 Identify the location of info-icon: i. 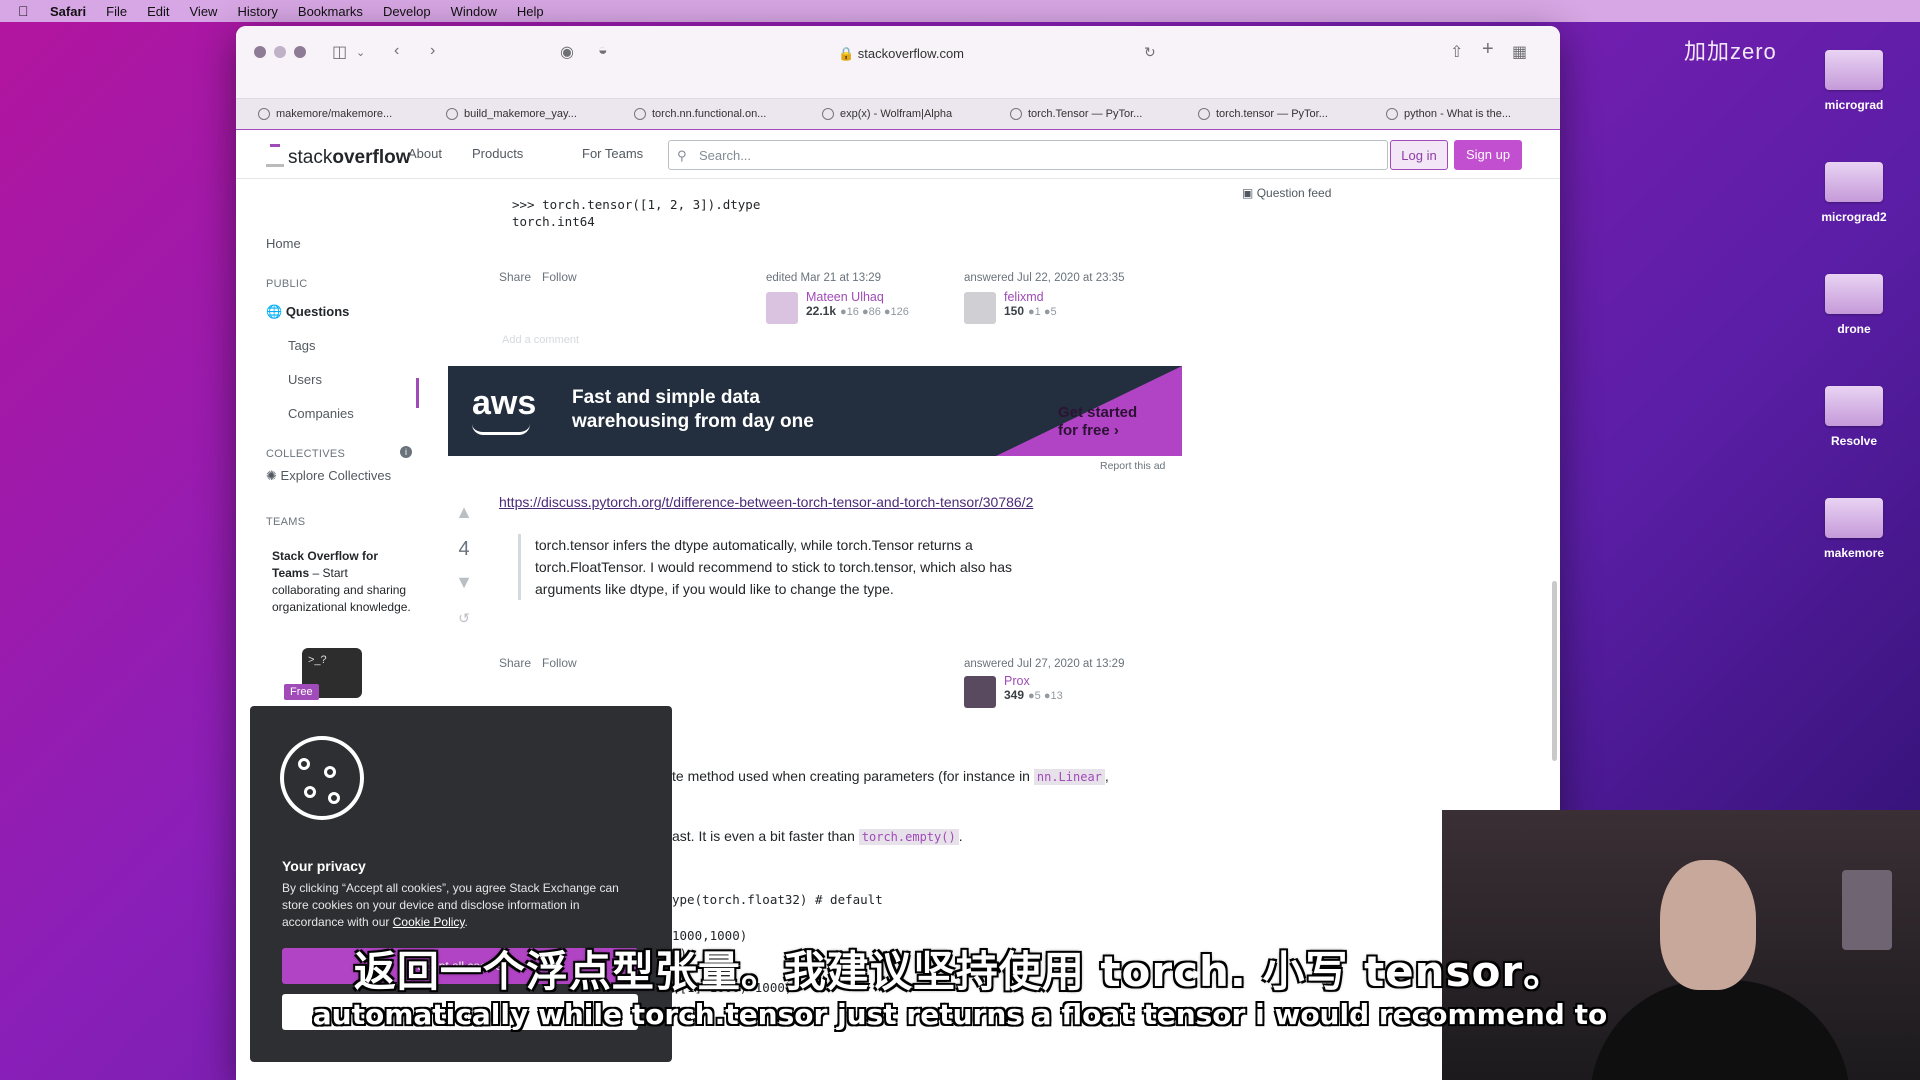
(406, 452).